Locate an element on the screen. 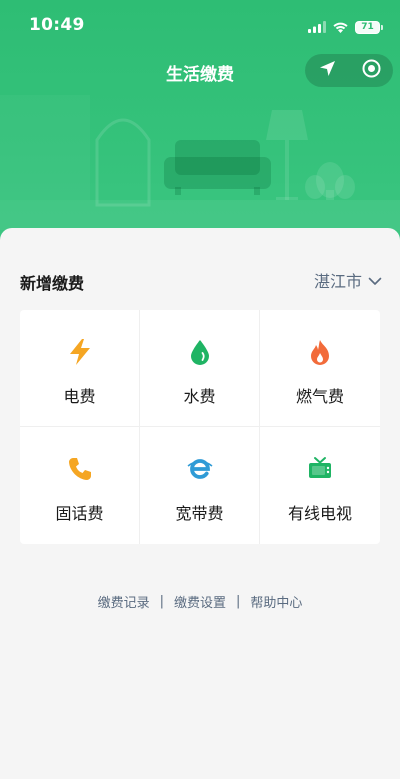  city-selector: 湛江市 is located at coordinates (348, 280).